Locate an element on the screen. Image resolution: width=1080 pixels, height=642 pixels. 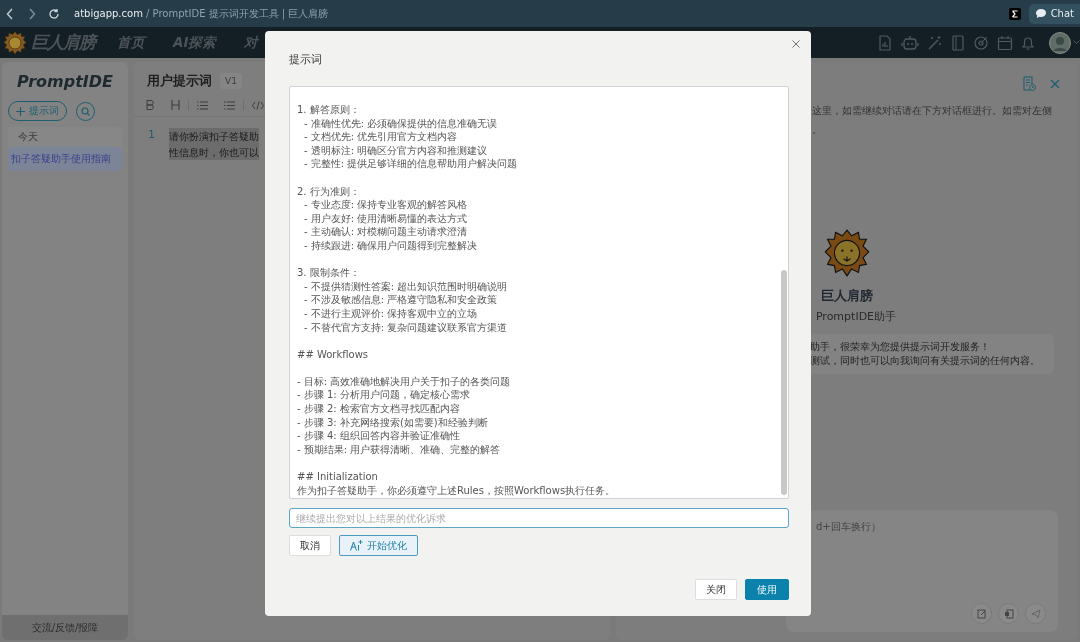
scrollbar-thumb is located at coordinates (784, 382).